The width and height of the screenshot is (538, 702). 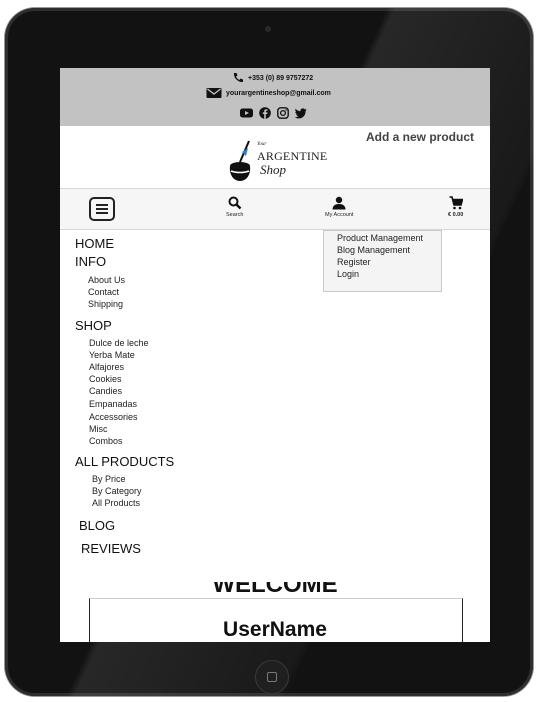 I want to click on menu-reviews: REVIEWS, so click(x=111, y=548).